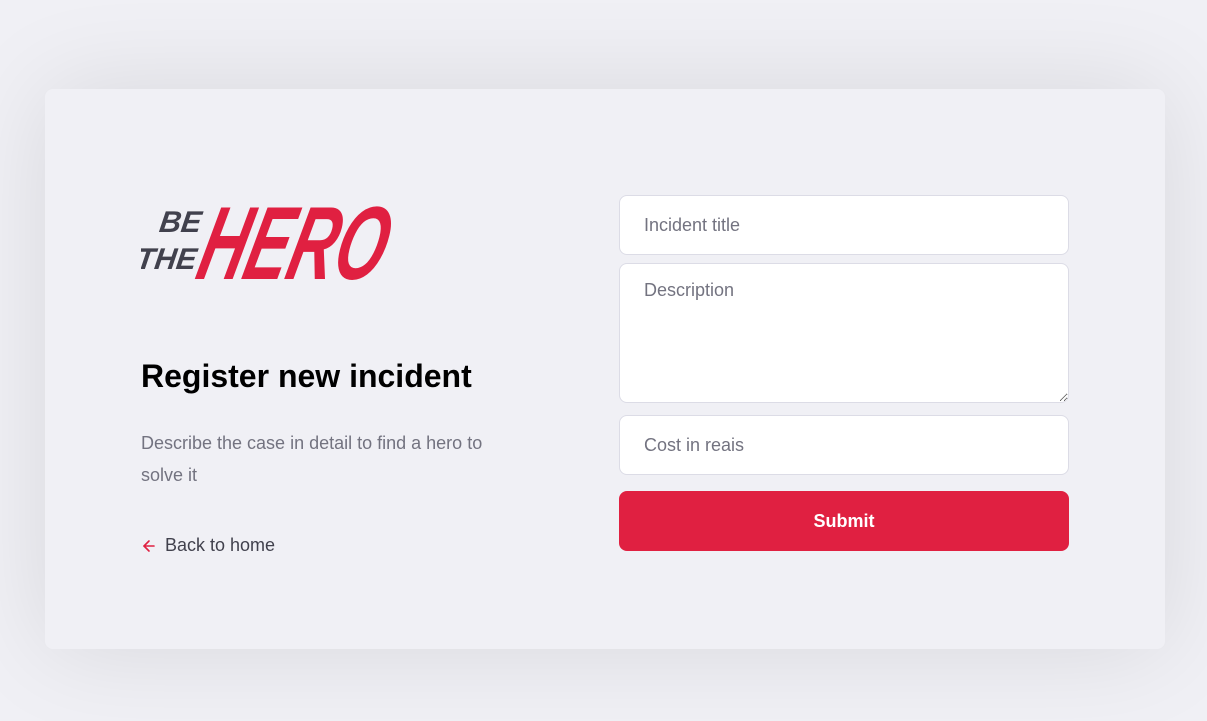 The height and width of the screenshot is (721, 1207). I want to click on logo-text-be: BE, so click(180, 222).